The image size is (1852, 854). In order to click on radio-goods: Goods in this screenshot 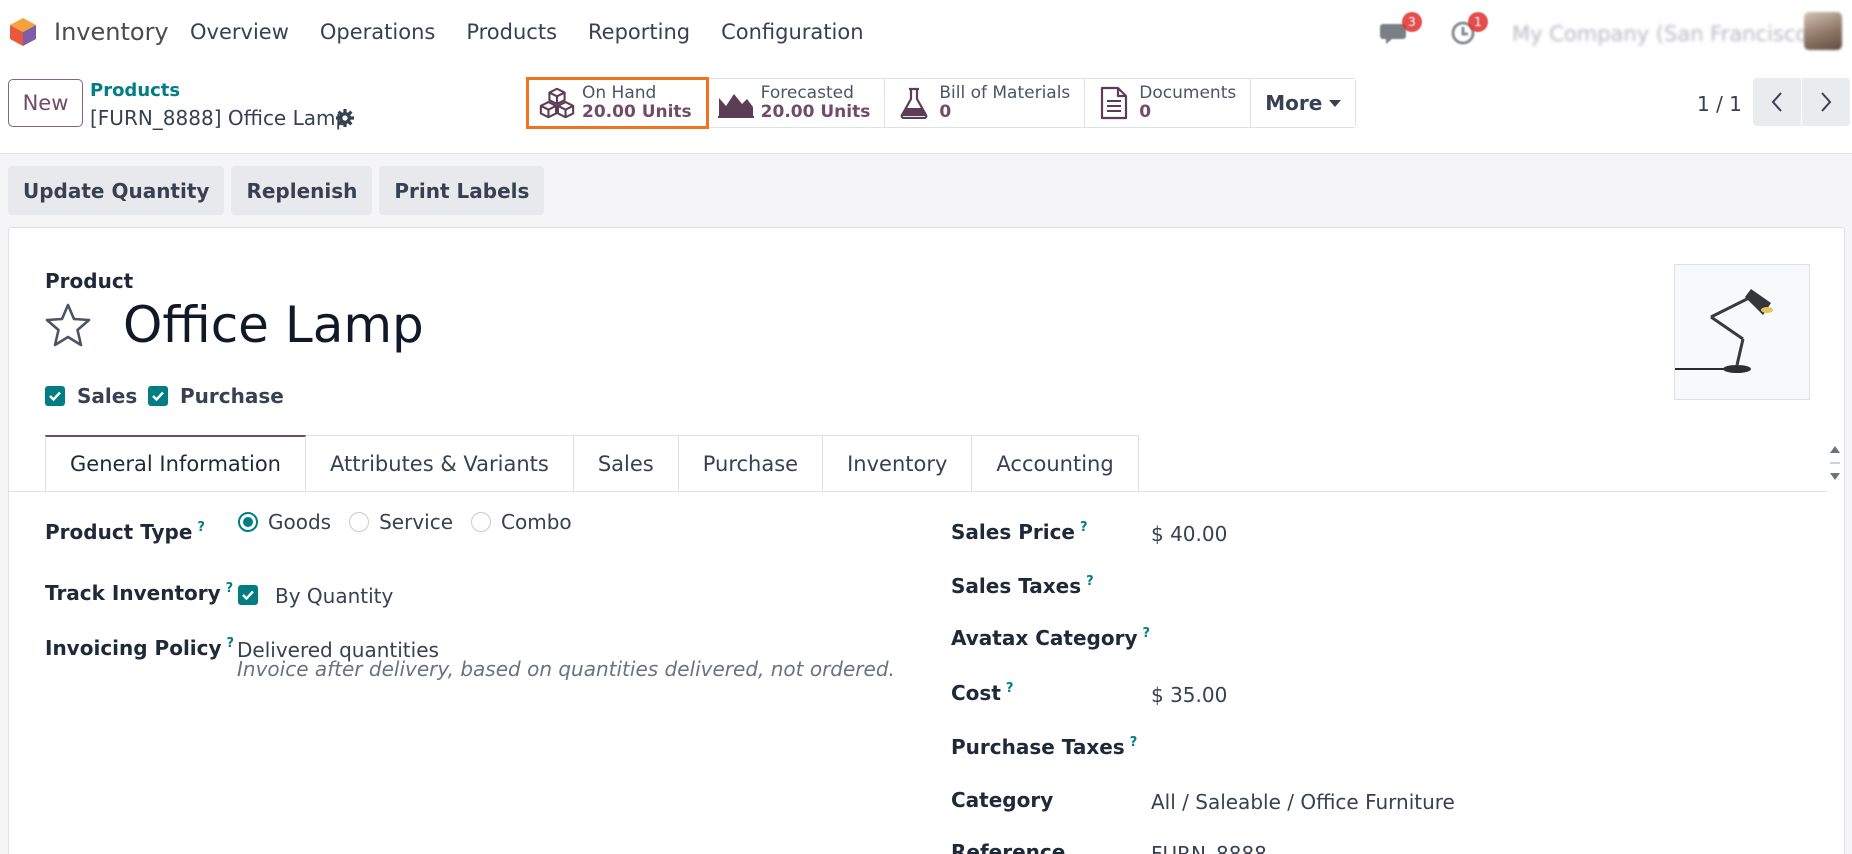, I will do `click(284, 522)`.